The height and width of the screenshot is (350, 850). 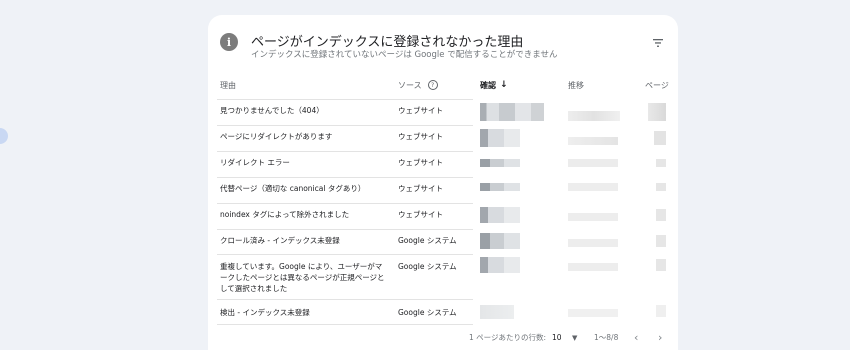 I want to click on dropdown-caret-icon: ▼, so click(x=574, y=338).